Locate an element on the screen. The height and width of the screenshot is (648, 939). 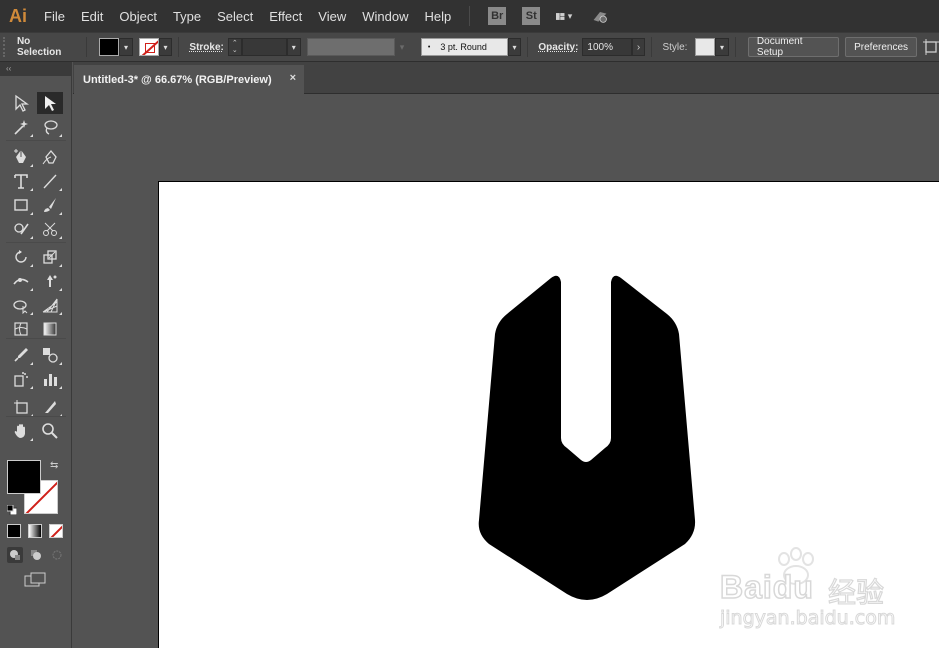
none-mode-button is located at coordinates (56, 531).